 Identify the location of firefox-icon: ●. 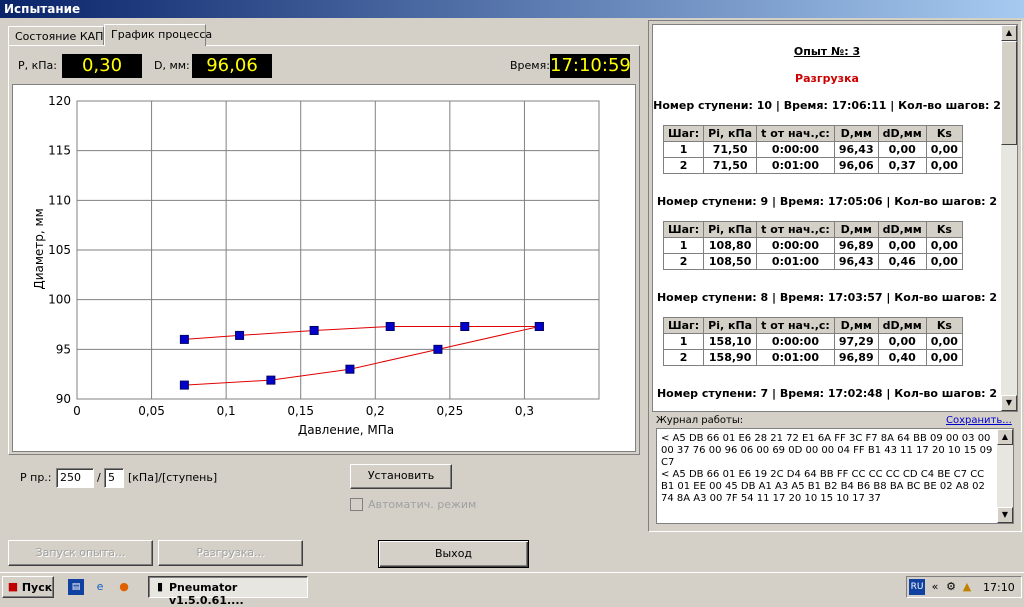
(124, 587).